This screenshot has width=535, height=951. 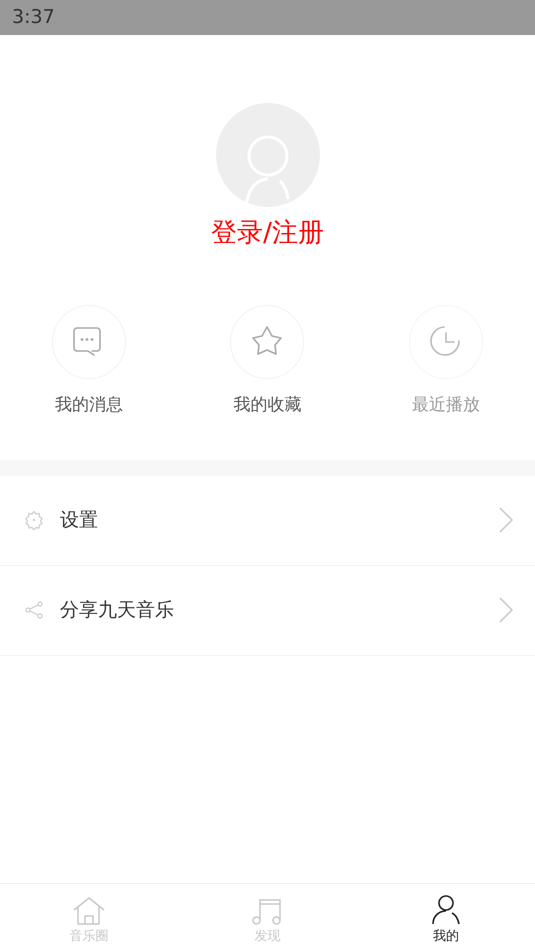 What do you see at coordinates (33, 17) in the screenshot?
I see `status-time: 3:37` at bounding box center [33, 17].